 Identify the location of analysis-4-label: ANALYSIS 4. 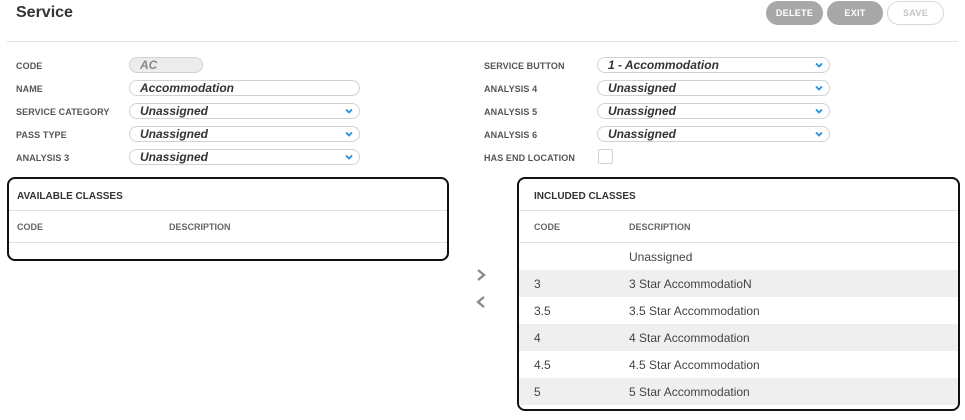
(511, 89).